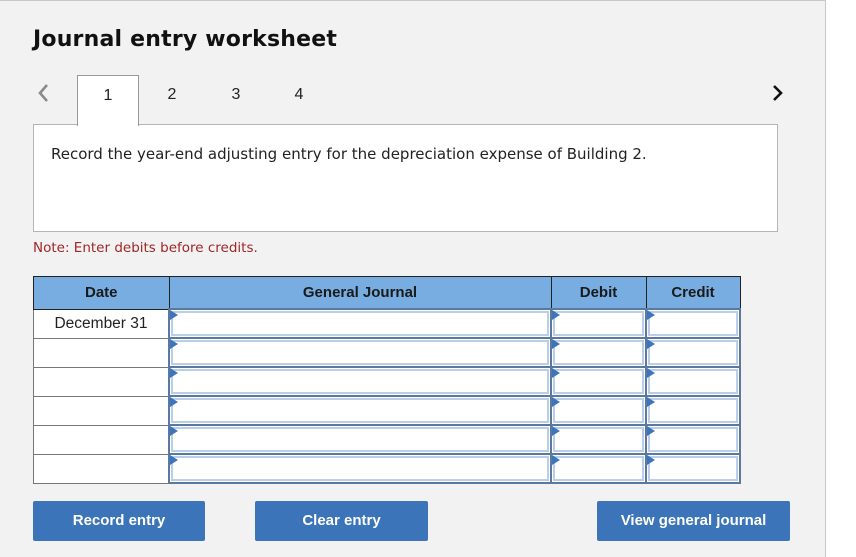  I want to click on tab-4: 4, so click(299, 100).